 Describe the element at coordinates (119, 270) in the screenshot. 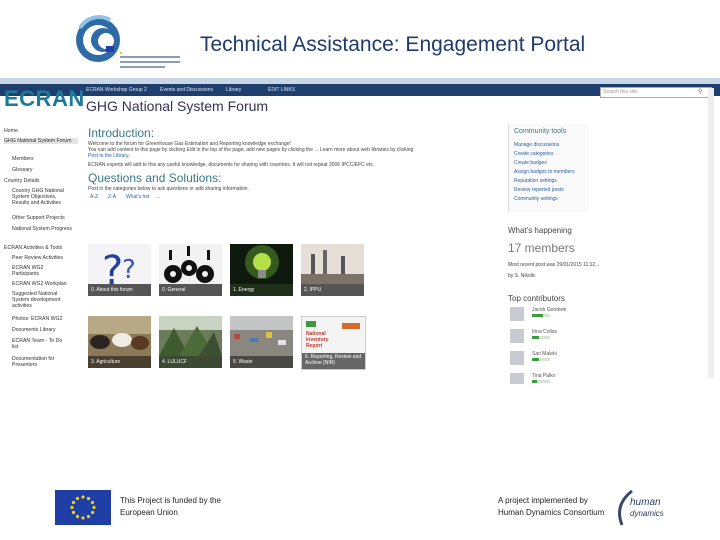

I see `category-tile: ? ? 0. About this forum` at that location.